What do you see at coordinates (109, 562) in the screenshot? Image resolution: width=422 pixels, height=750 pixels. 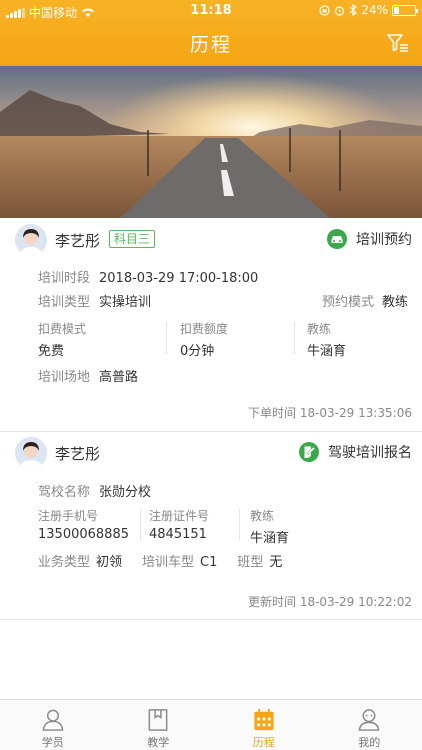 I see `biz-value: 初领` at bounding box center [109, 562].